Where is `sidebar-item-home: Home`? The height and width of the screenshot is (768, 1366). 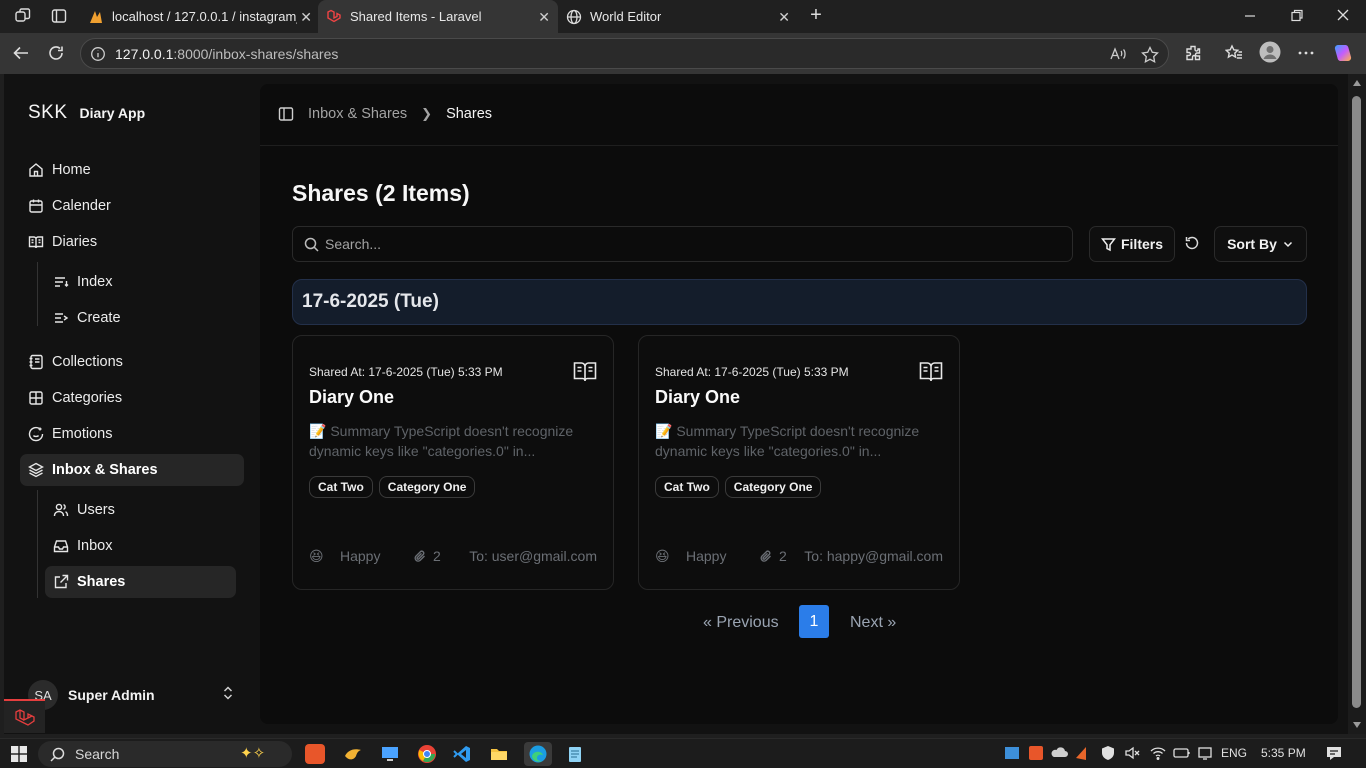
sidebar-item-home: Home is located at coordinates (132, 170).